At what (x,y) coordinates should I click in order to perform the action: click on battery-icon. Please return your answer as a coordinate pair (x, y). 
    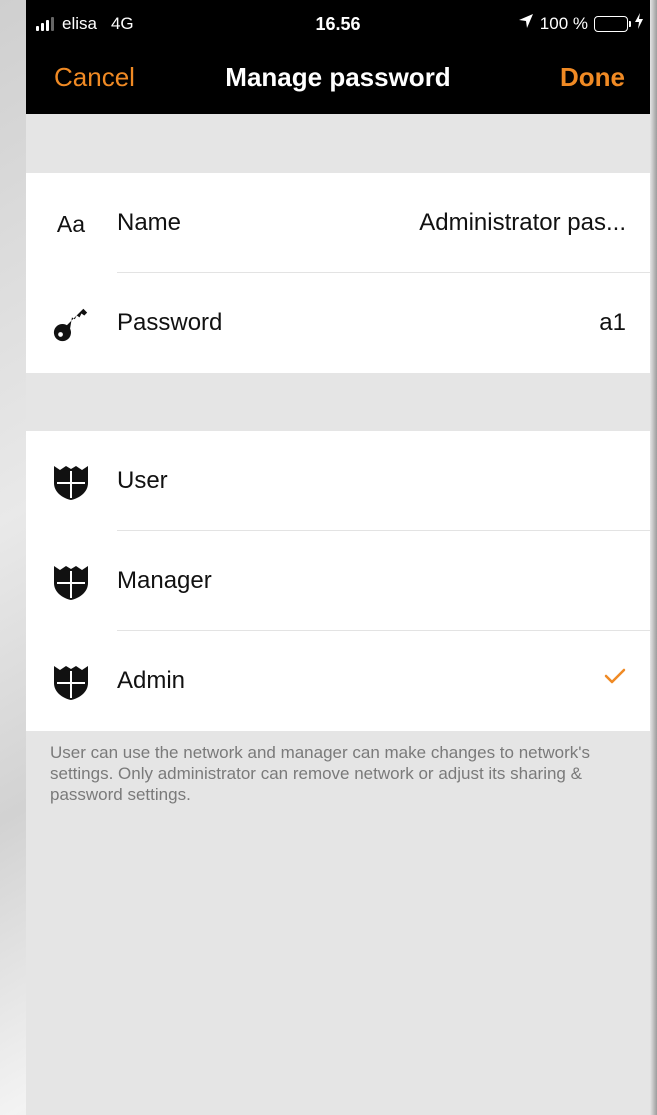
    Looking at the image, I should click on (612, 23).